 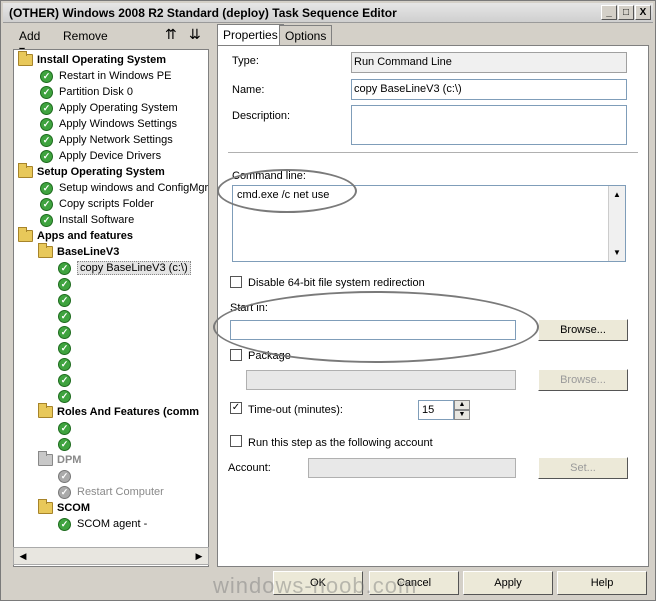 I want to click on tree-step-copy-baselinev3: ✓ copy BaseLineV3 (c:\), so click(x=124, y=268).